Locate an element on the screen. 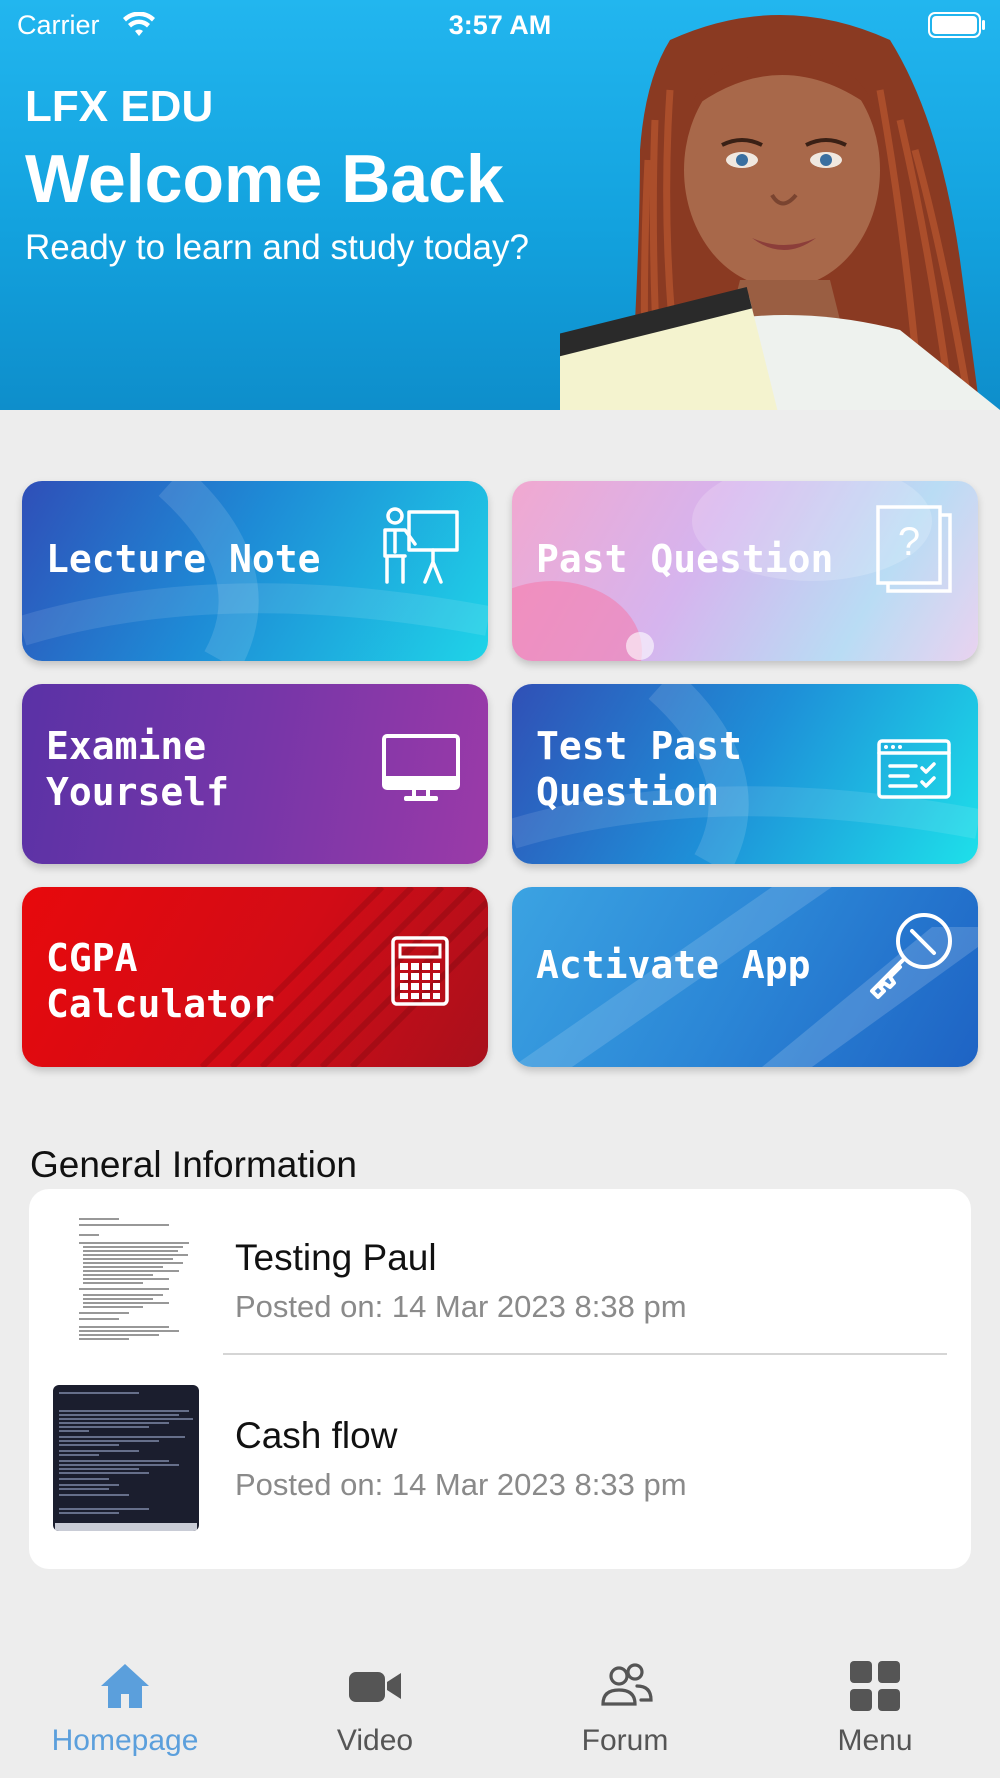  tab-homepage: Homepage is located at coordinates (125, 1707).